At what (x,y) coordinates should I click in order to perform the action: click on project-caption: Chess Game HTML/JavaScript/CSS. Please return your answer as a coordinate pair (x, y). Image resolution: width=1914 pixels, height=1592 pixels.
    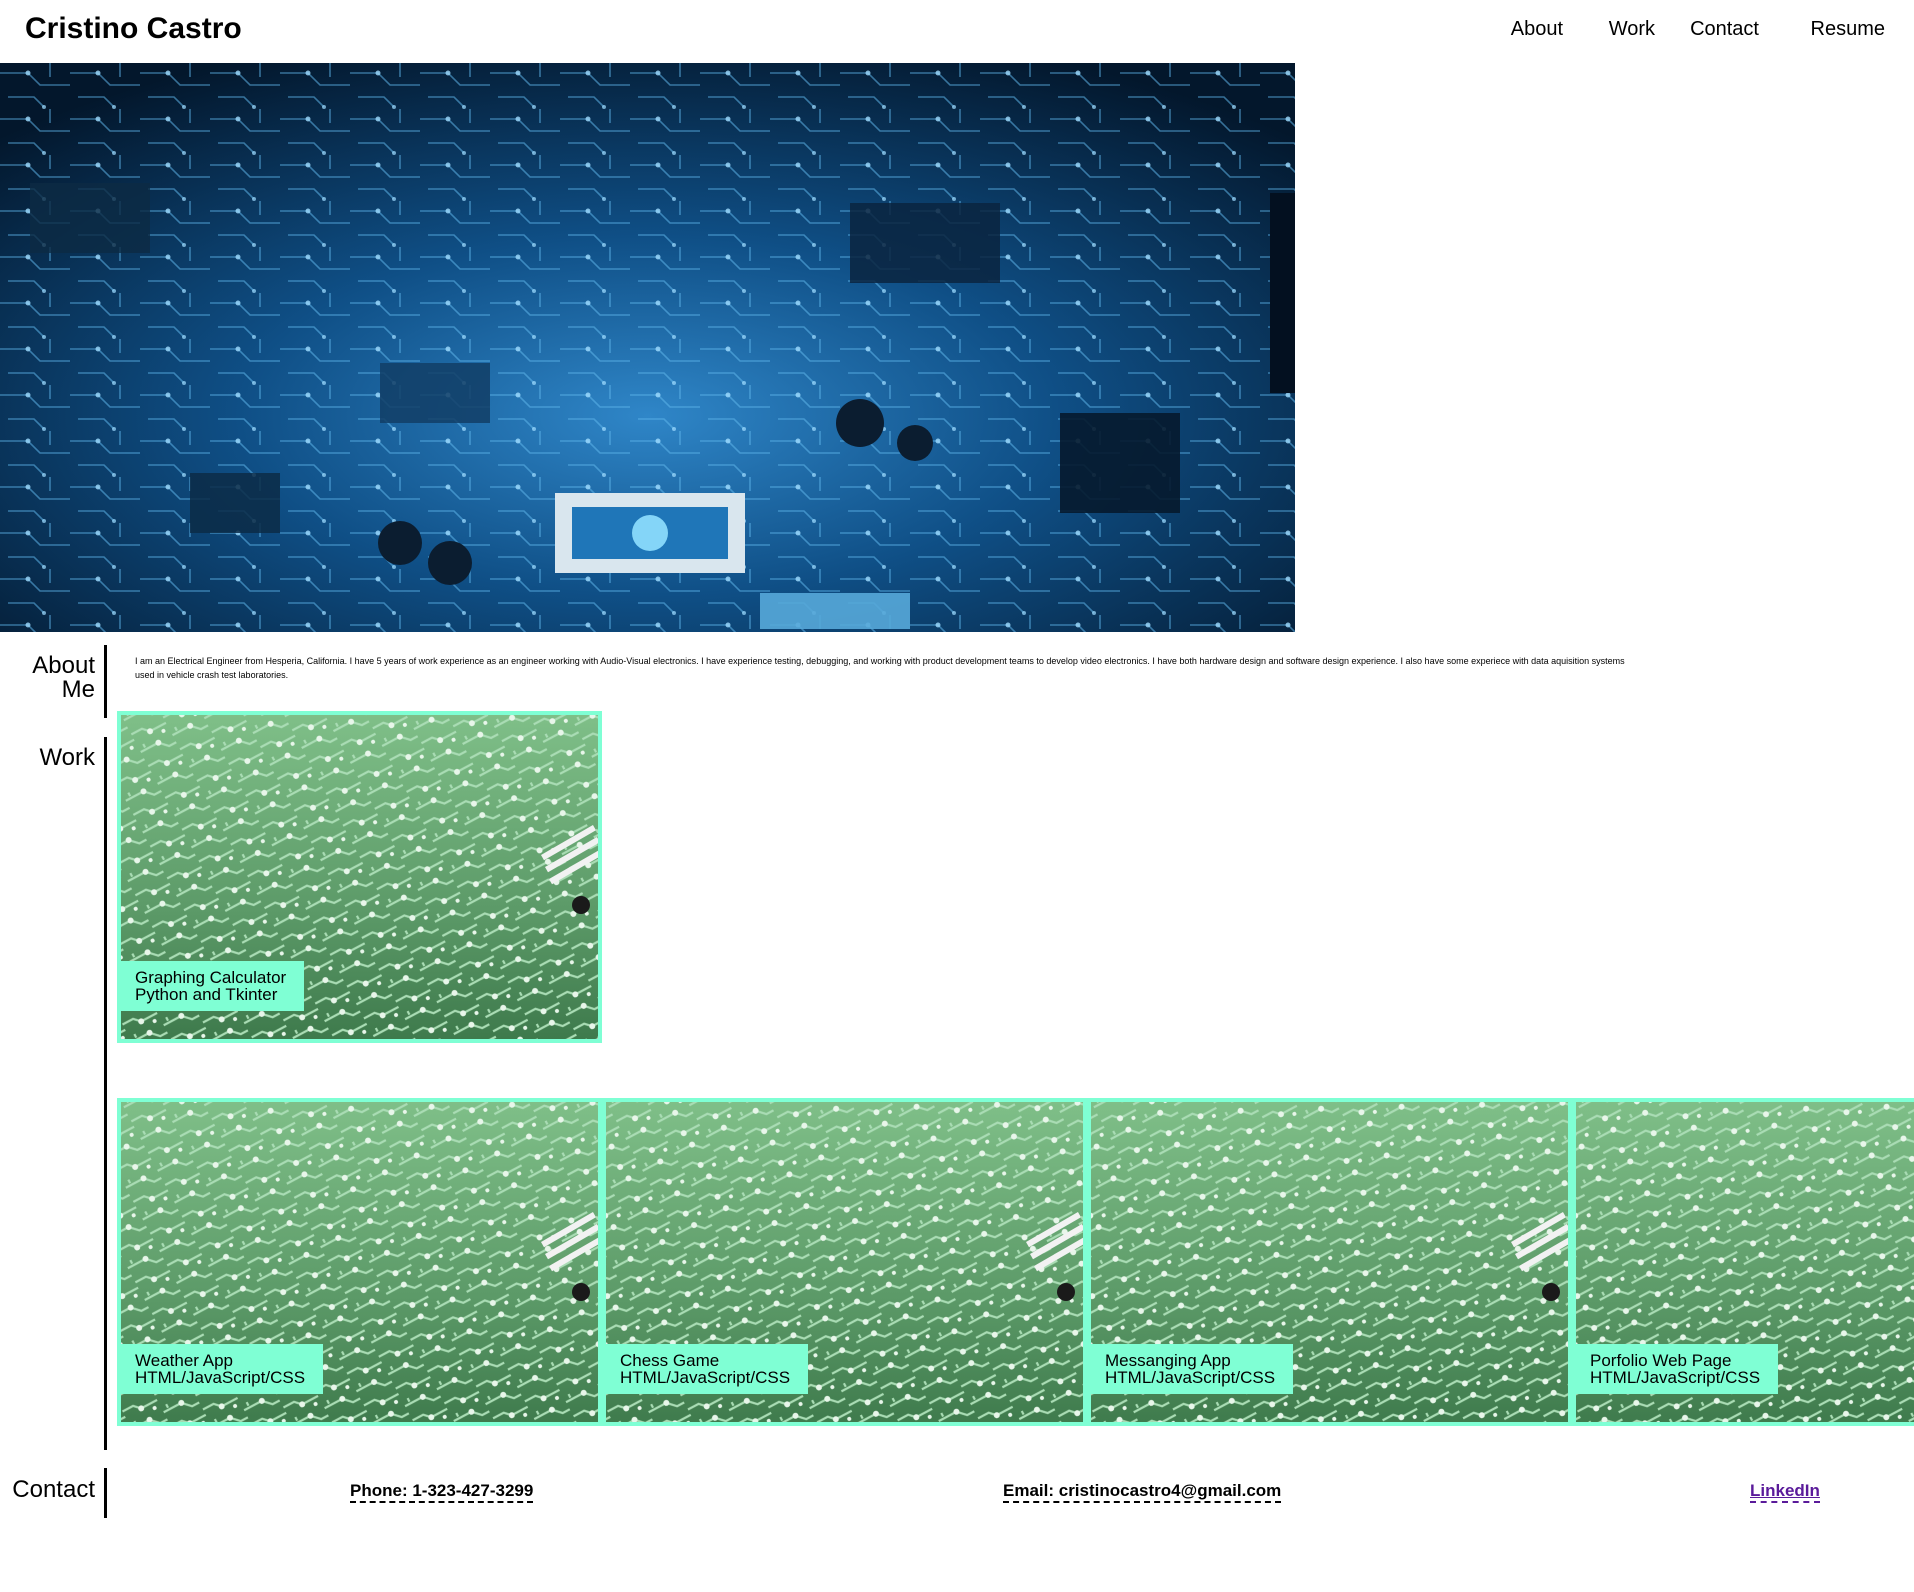
    Looking at the image, I should click on (707, 1369).